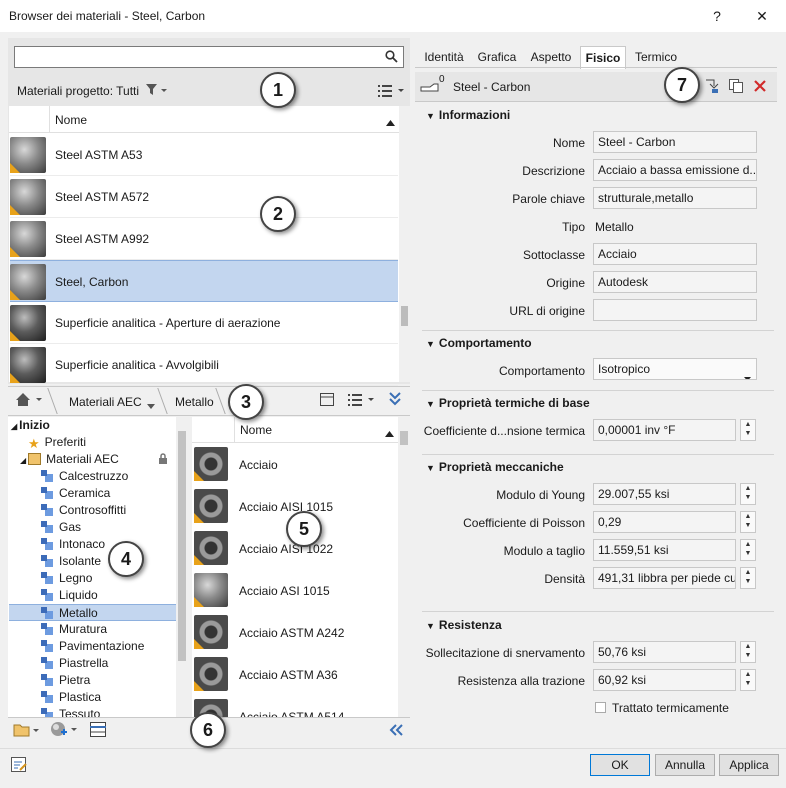  Describe the element at coordinates (84, 476) in the screenshot. I see `tree-item-calcestruzzo: Calcestruzzo` at that location.